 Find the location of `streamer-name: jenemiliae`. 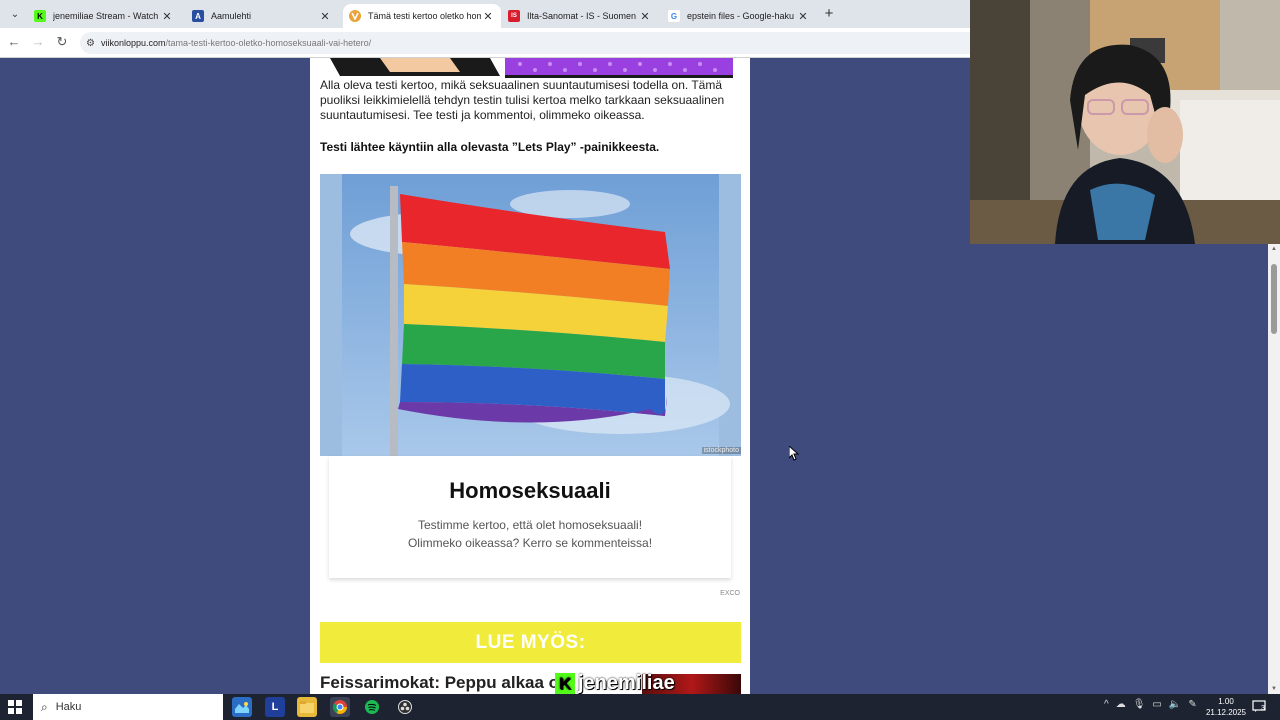

streamer-name: jenemiliae is located at coordinates (626, 683).